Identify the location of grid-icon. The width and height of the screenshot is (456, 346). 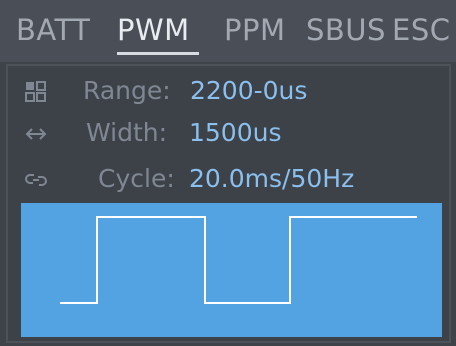
(37, 93).